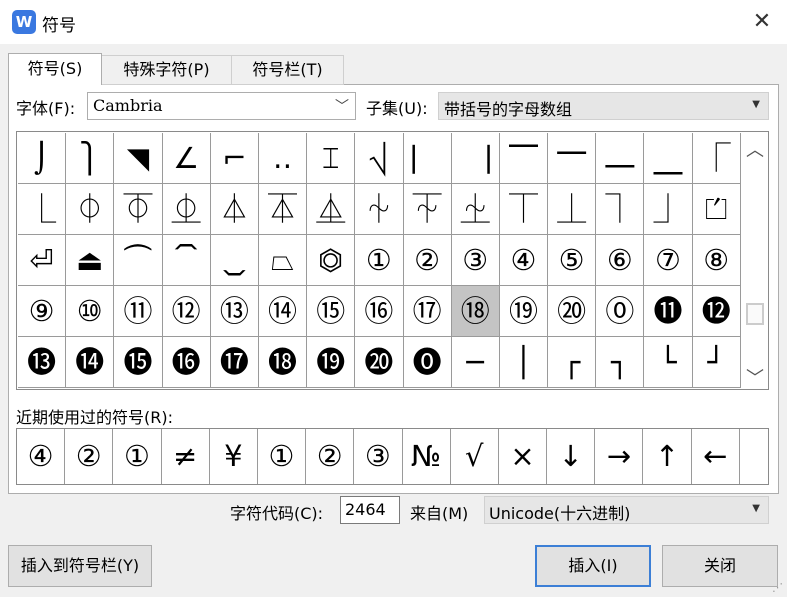 This screenshot has height=597, width=787. I want to click on symbol-cell: ⏇, so click(427, 209).